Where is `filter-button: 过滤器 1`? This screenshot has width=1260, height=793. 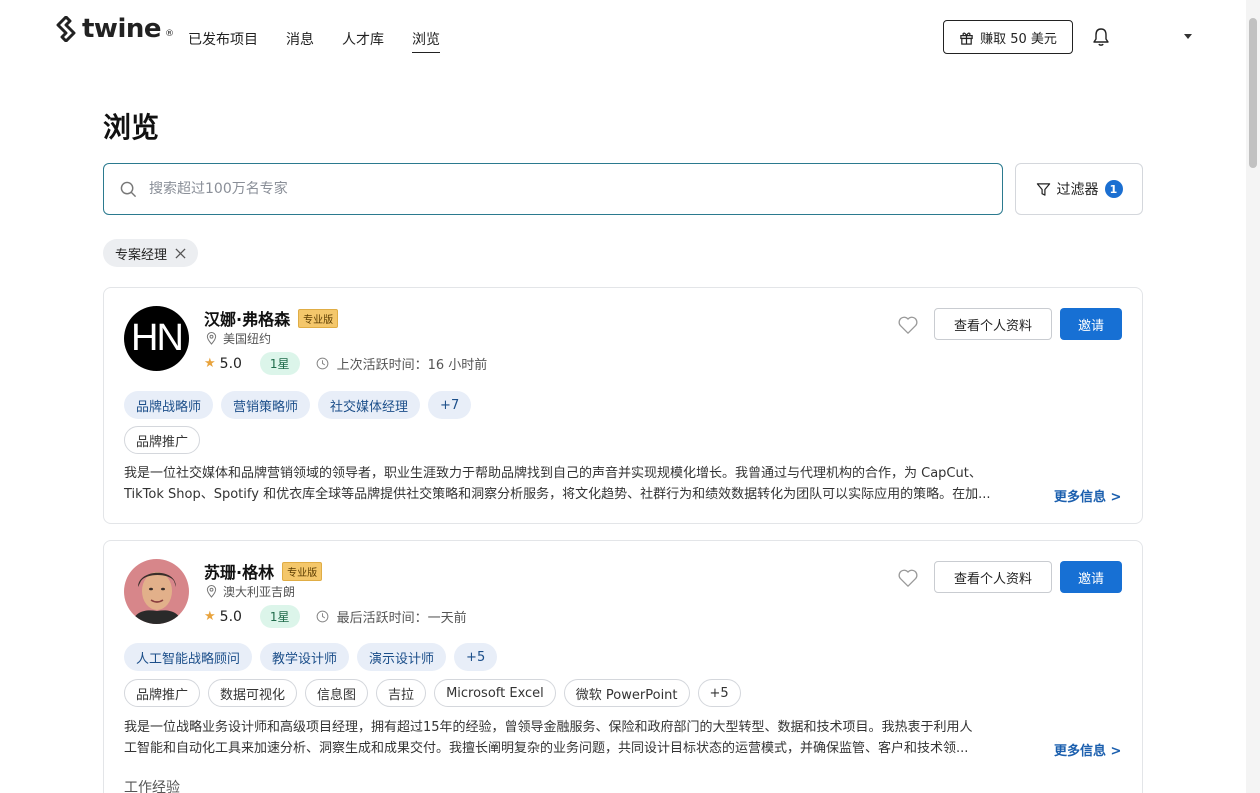
filter-button: 过滤器 1 is located at coordinates (1079, 189).